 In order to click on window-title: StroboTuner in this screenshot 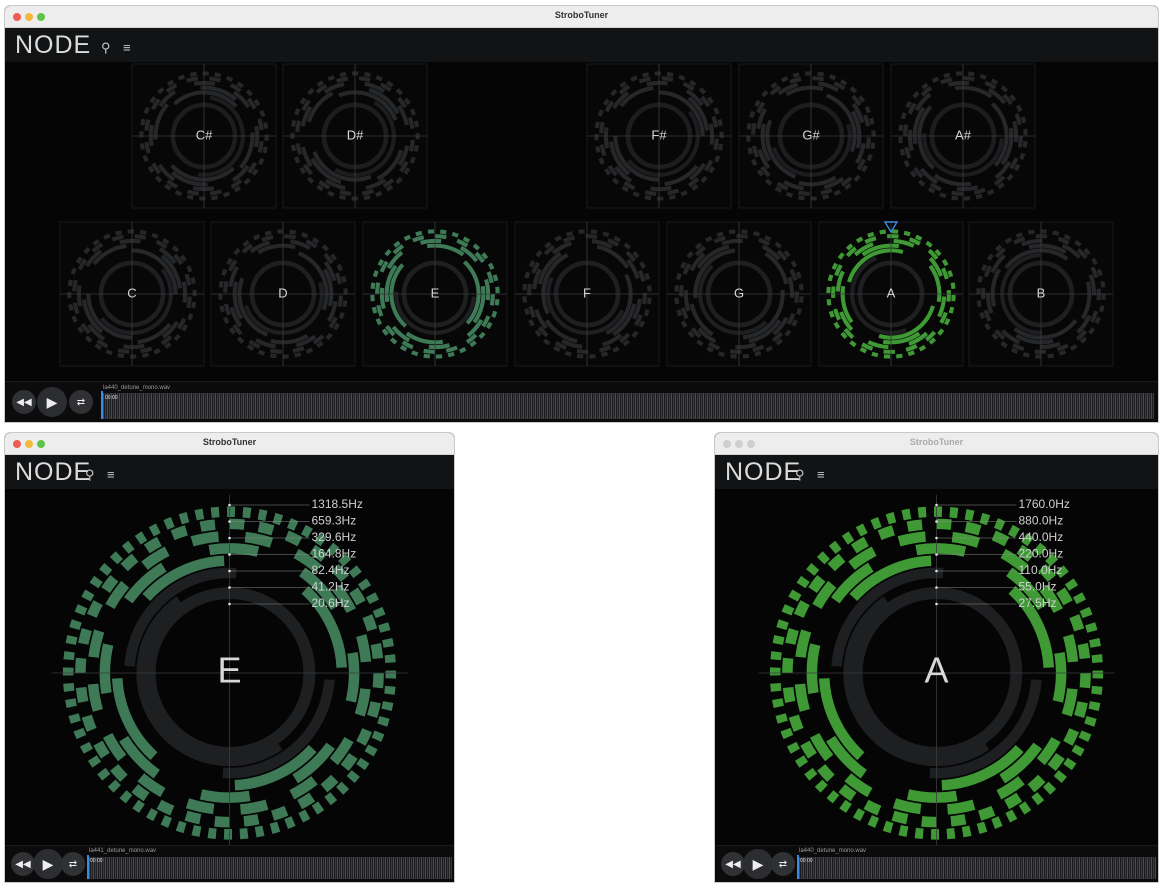, I will do `click(229, 442)`.